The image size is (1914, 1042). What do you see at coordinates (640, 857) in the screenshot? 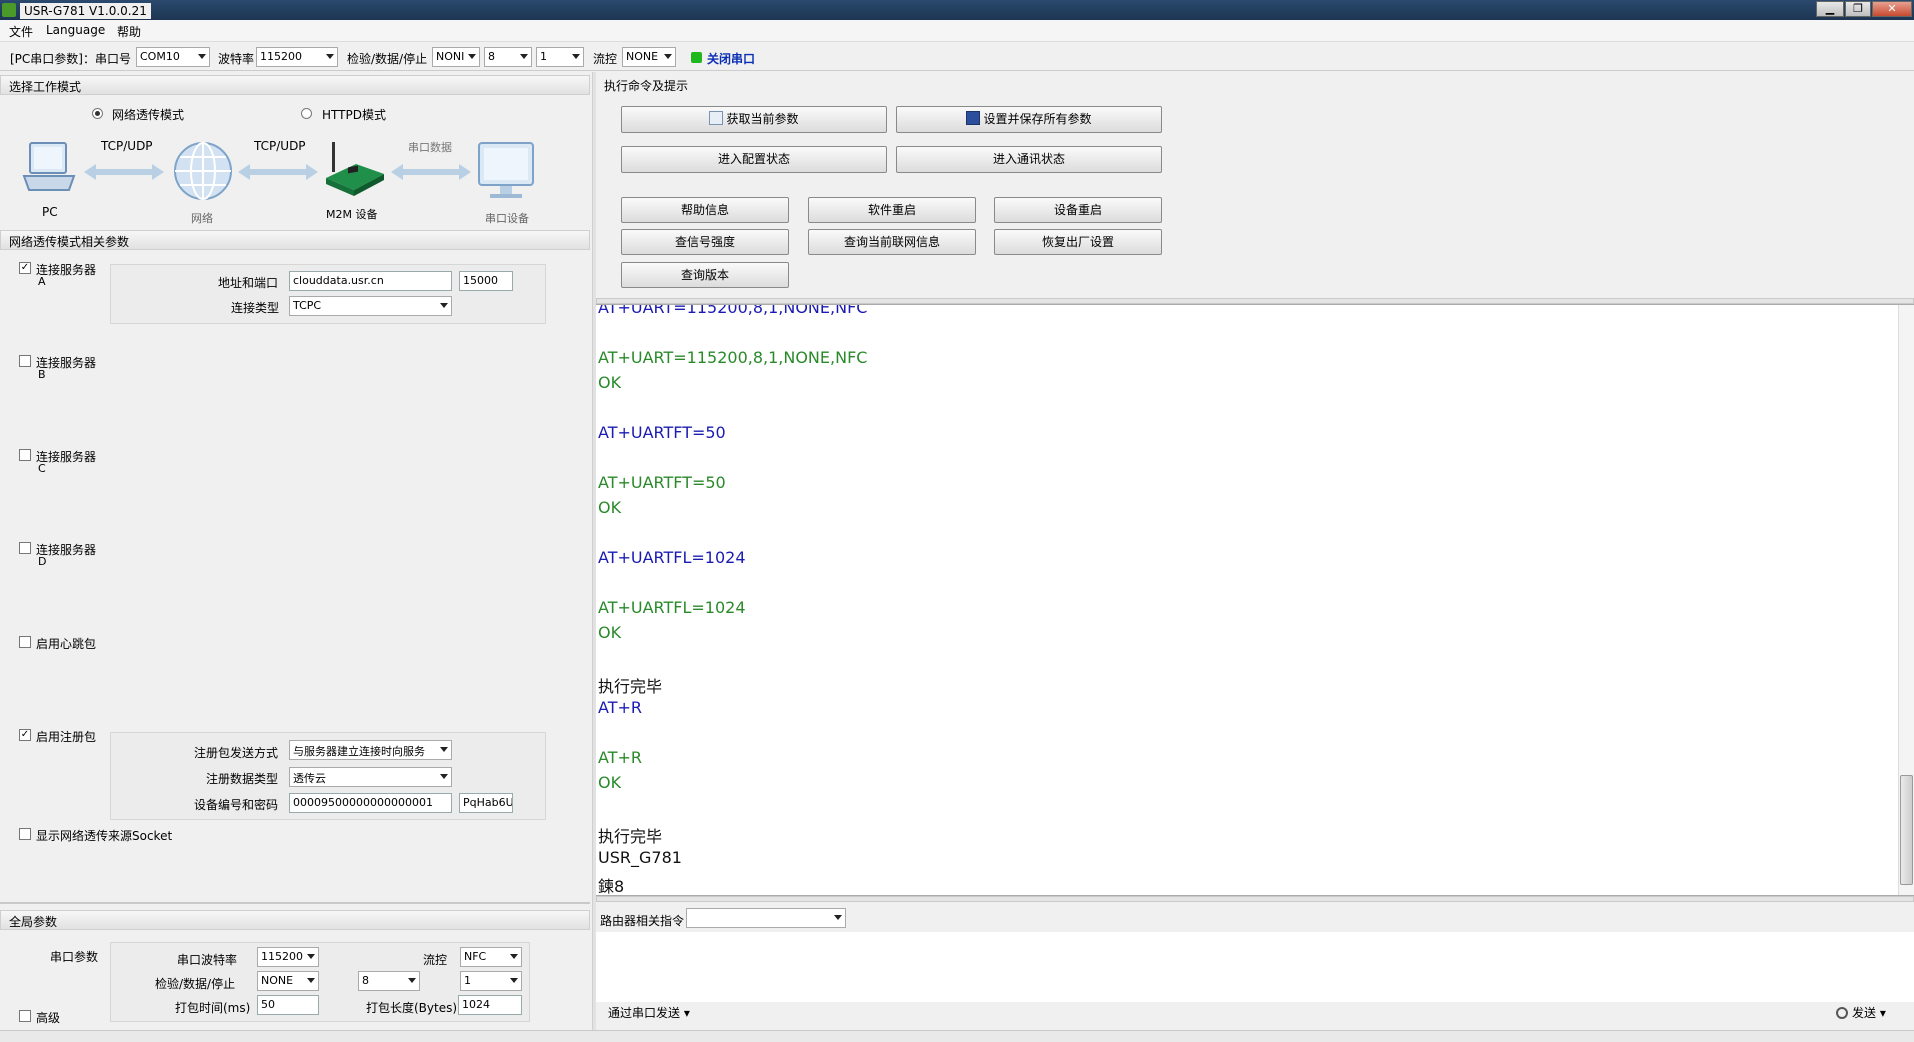
I see `console-line: USR_G781` at bounding box center [640, 857].